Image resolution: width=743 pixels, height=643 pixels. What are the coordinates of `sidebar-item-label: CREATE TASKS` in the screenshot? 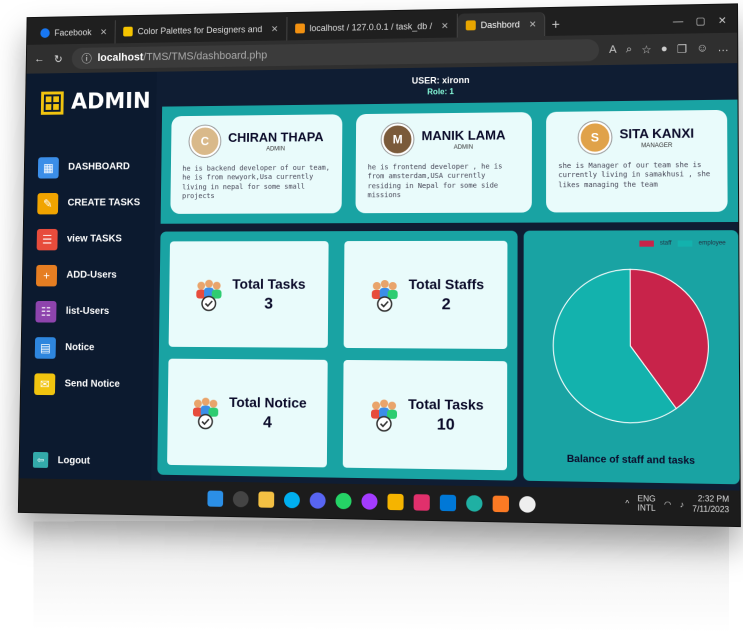 It's located at (104, 202).